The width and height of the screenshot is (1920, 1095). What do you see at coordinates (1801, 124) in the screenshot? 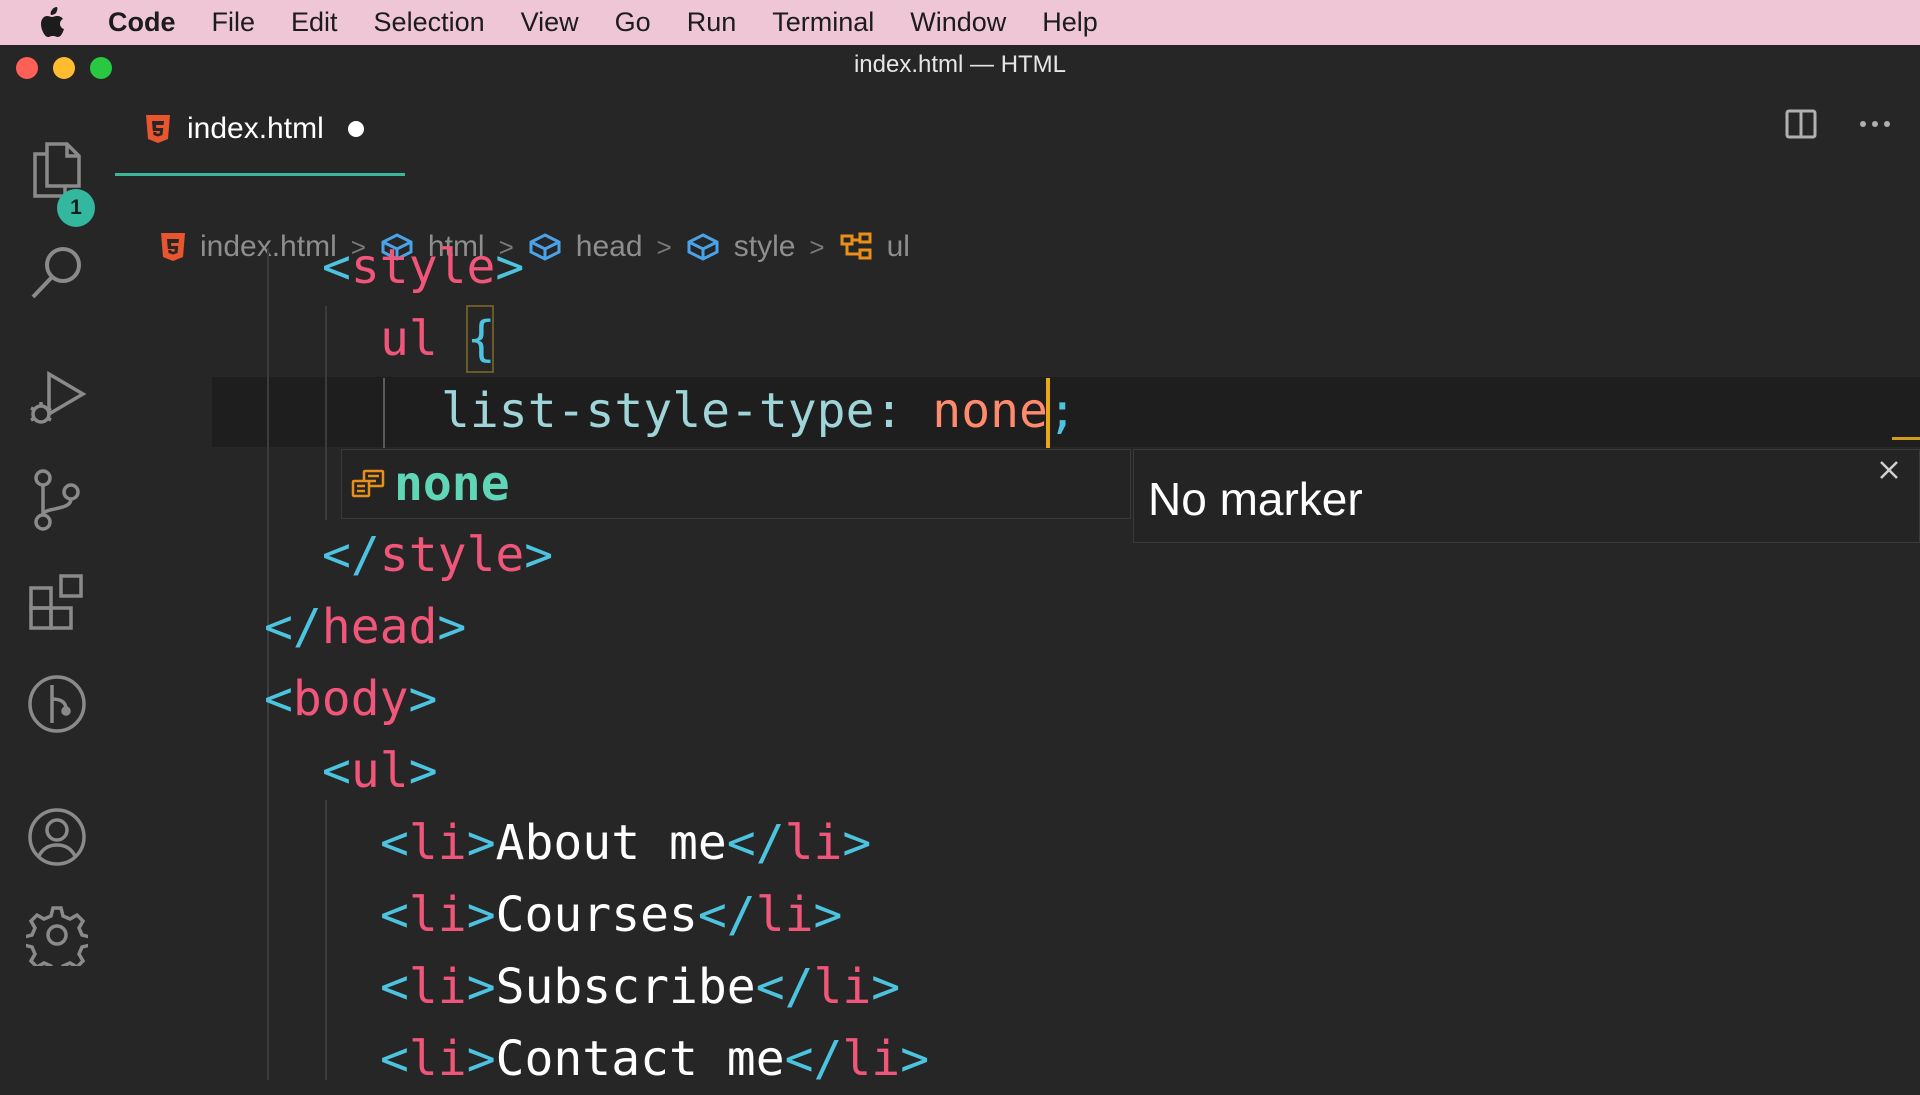
I see `split-editor-icon` at bounding box center [1801, 124].